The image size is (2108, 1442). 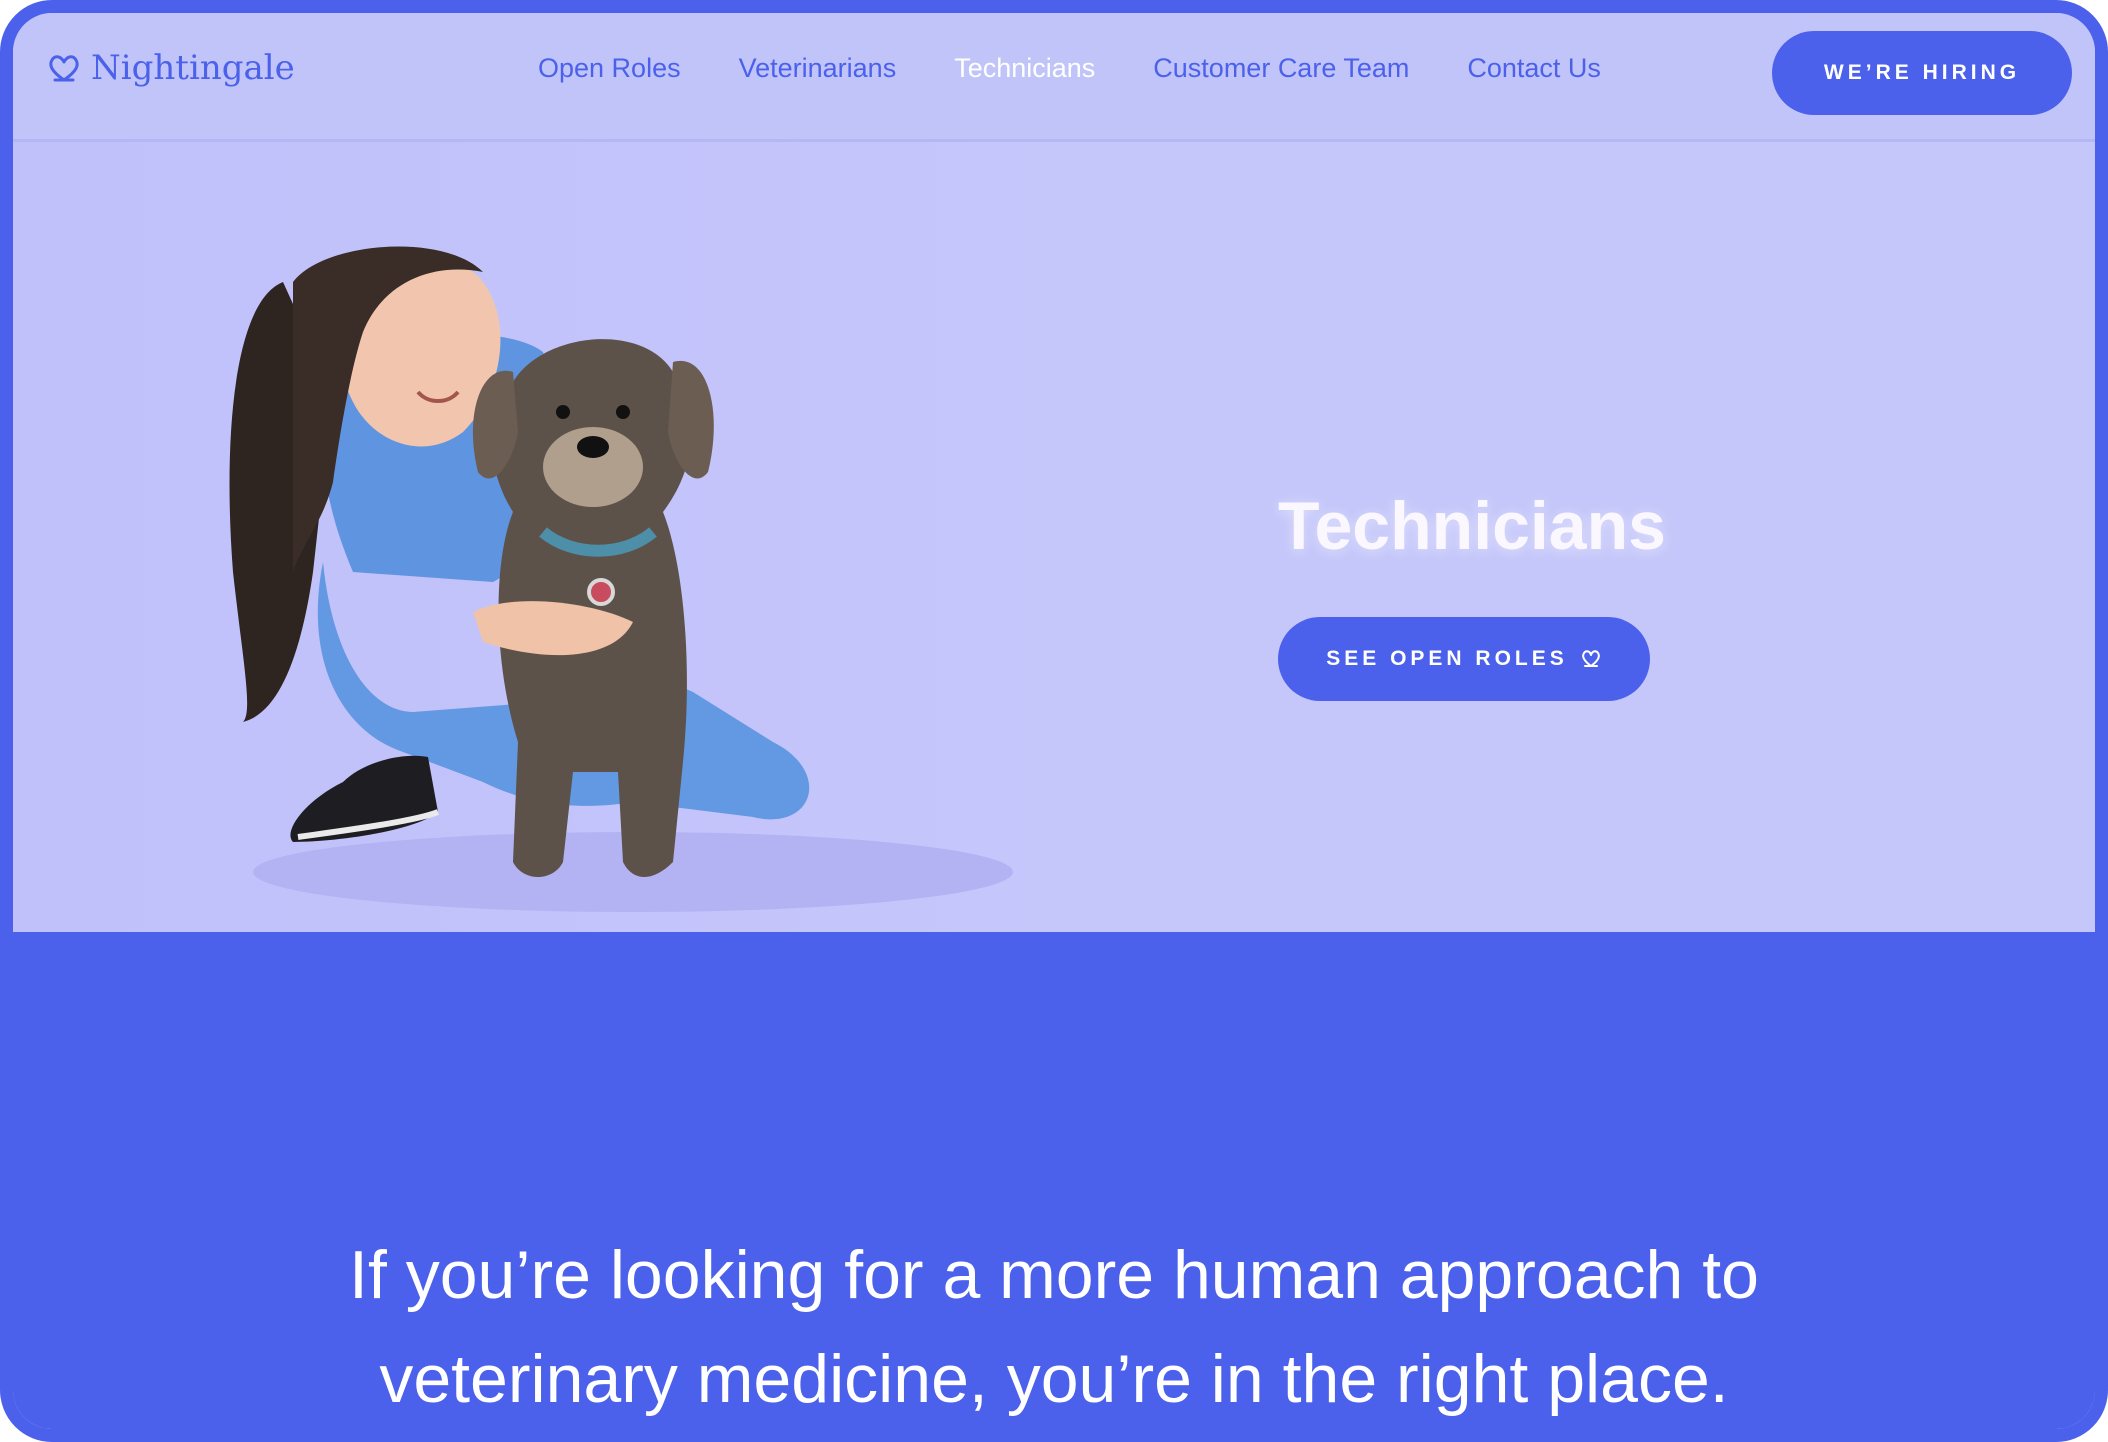 I want to click on nav-link-open-roles: Open Roles, so click(x=609, y=68).